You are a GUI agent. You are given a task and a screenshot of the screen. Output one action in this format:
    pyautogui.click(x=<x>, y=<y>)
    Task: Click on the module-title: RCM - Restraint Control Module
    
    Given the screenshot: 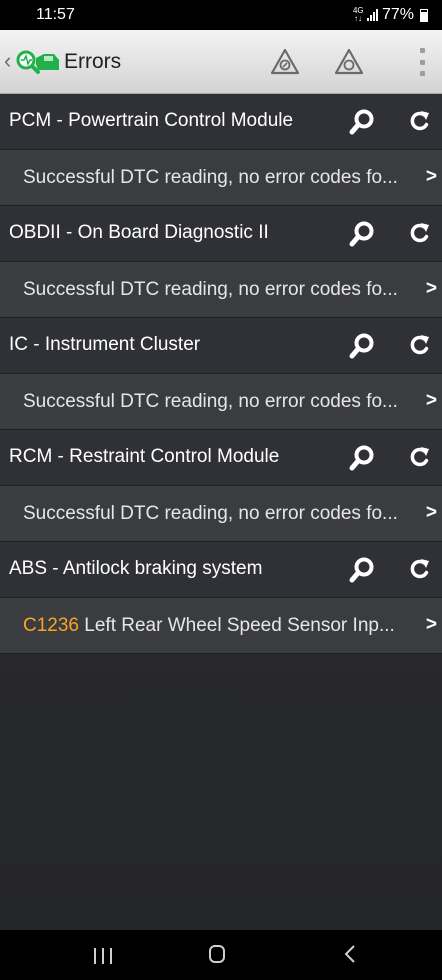 What is the action you would take?
    pyautogui.click(x=144, y=456)
    